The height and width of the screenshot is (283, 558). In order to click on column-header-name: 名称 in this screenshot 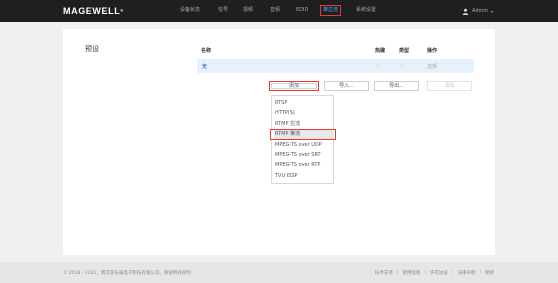, I will do `click(206, 51)`.